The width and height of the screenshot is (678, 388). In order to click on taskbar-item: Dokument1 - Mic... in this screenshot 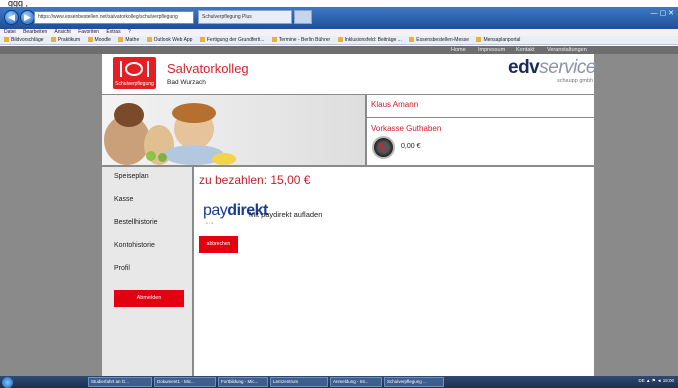, I will do `click(185, 382)`.